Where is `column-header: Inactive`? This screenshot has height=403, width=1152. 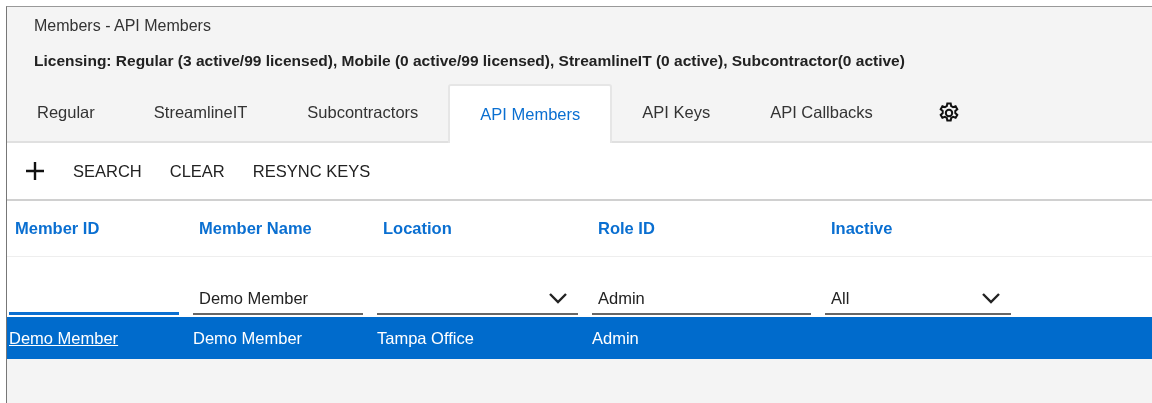
column-header: Inactive is located at coordinates (862, 228).